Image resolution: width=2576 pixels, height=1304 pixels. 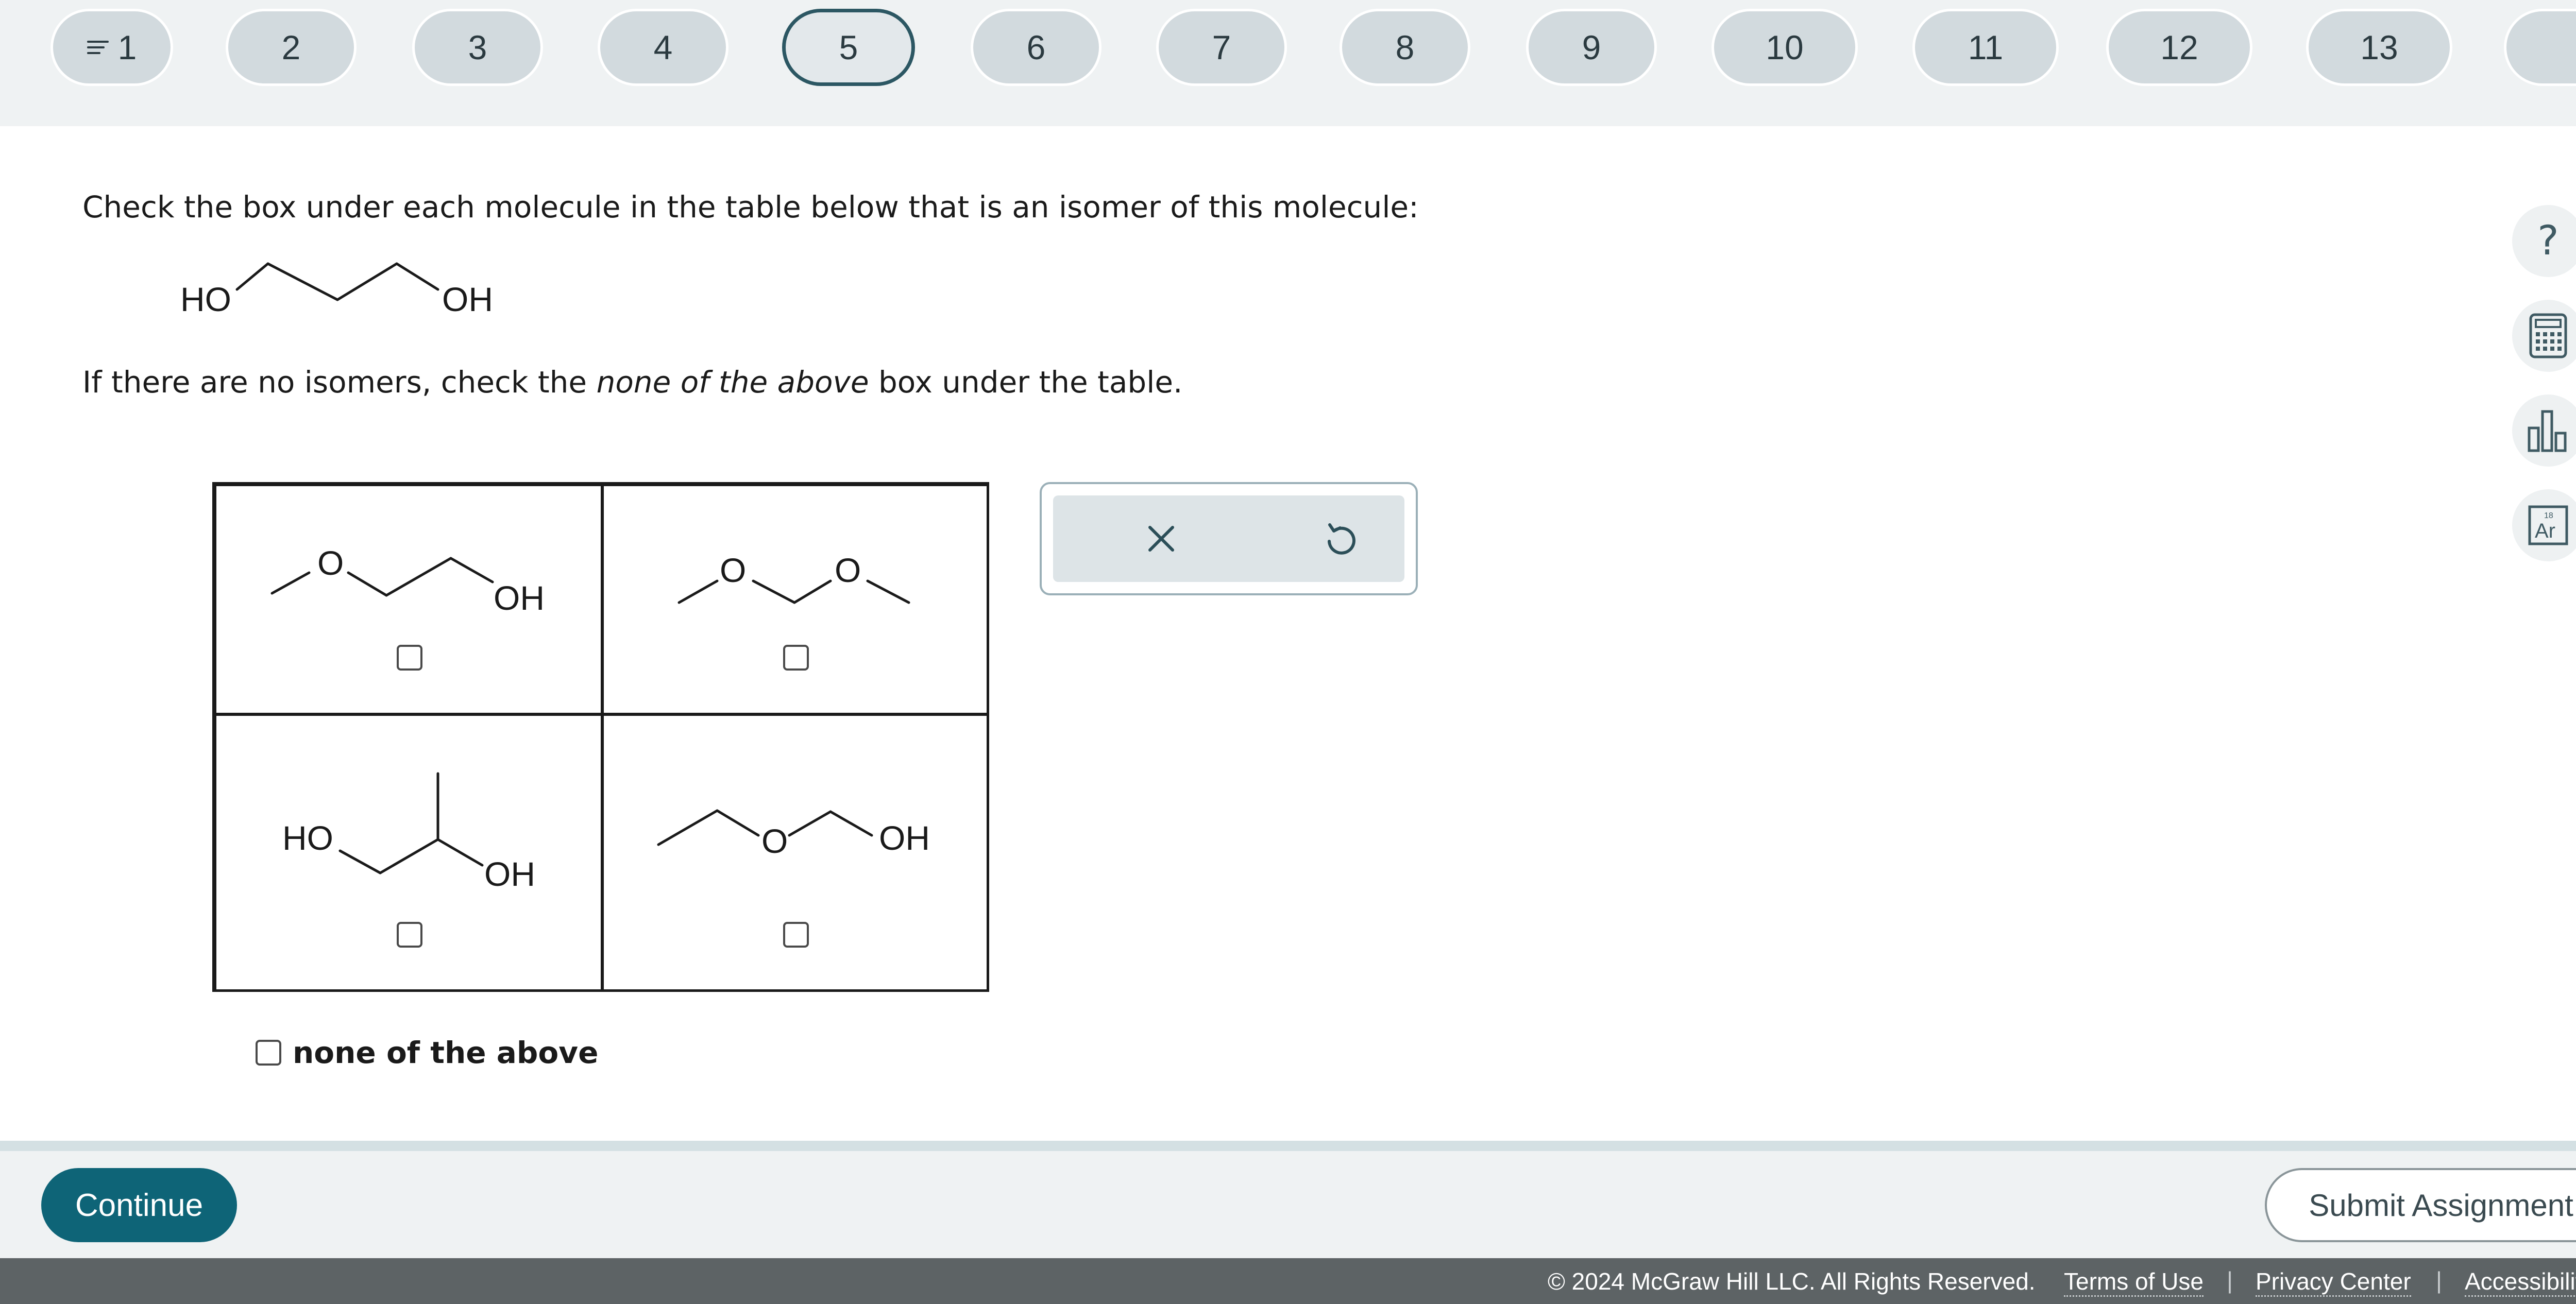 I want to click on molecule-c: HO OH, so click(x=408, y=832).